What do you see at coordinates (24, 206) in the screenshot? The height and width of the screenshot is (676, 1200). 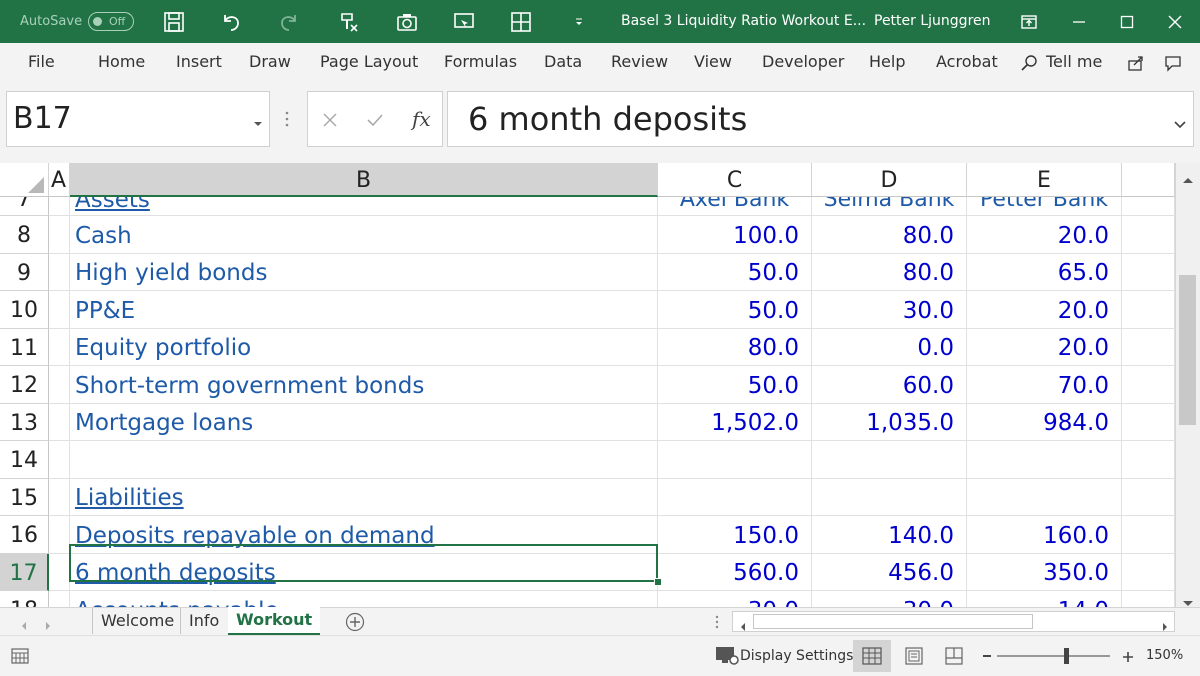 I see `row-header: 7` at bounding box center [24, 206].